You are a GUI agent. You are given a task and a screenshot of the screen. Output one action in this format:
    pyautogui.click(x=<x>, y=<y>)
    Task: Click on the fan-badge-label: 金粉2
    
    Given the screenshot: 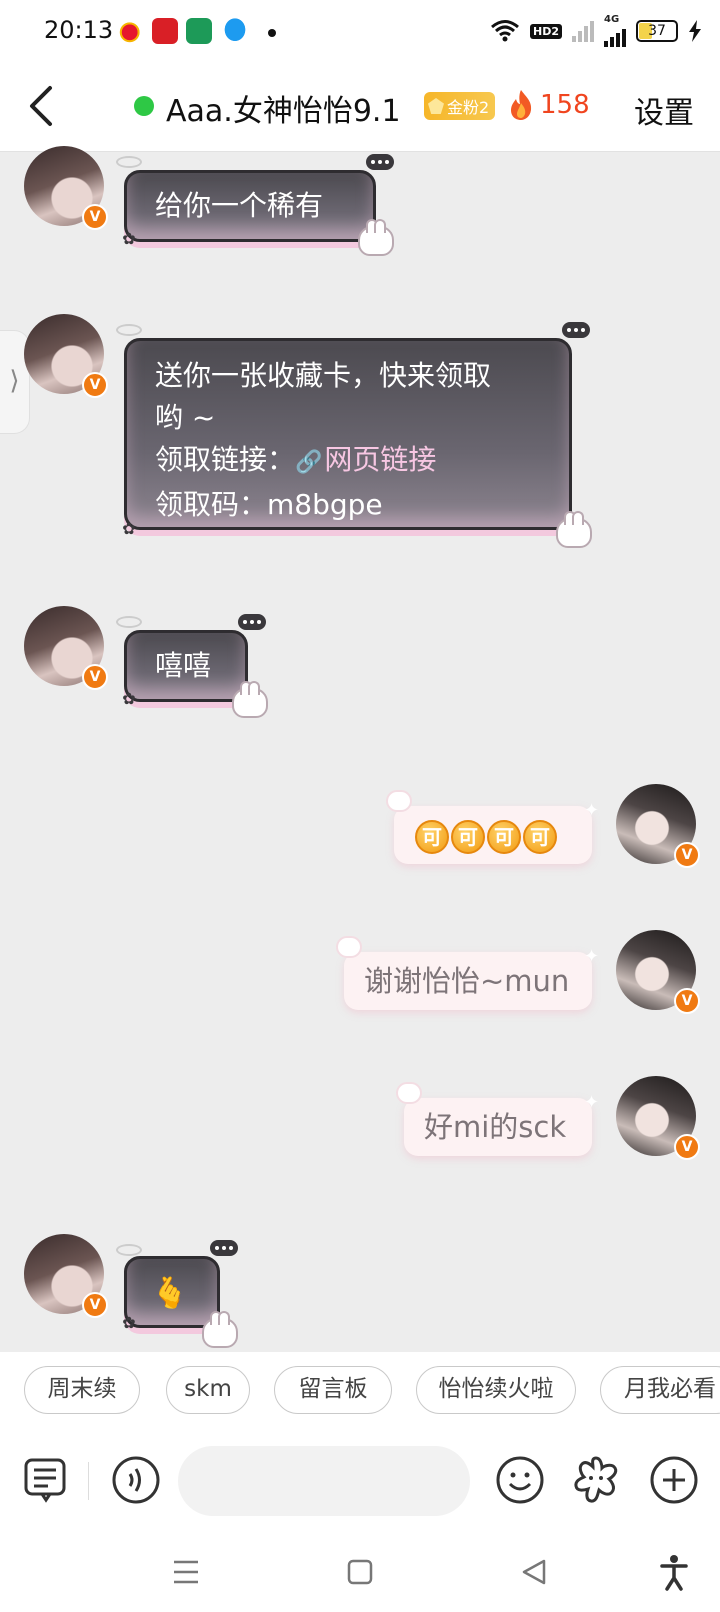 What is the action you would take?
    pyautogui.click(x=468, y=107)
    